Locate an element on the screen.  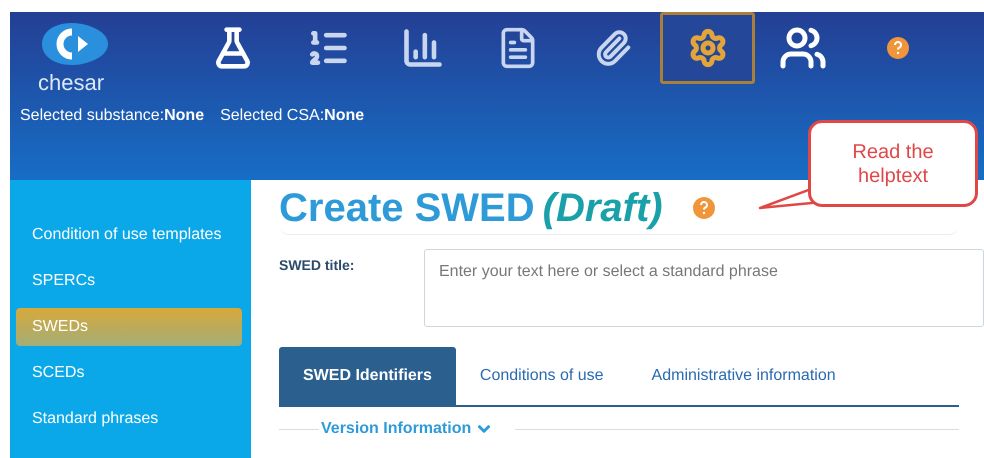
sidebar-item: SCEDs is located at coordinates (129, 373).